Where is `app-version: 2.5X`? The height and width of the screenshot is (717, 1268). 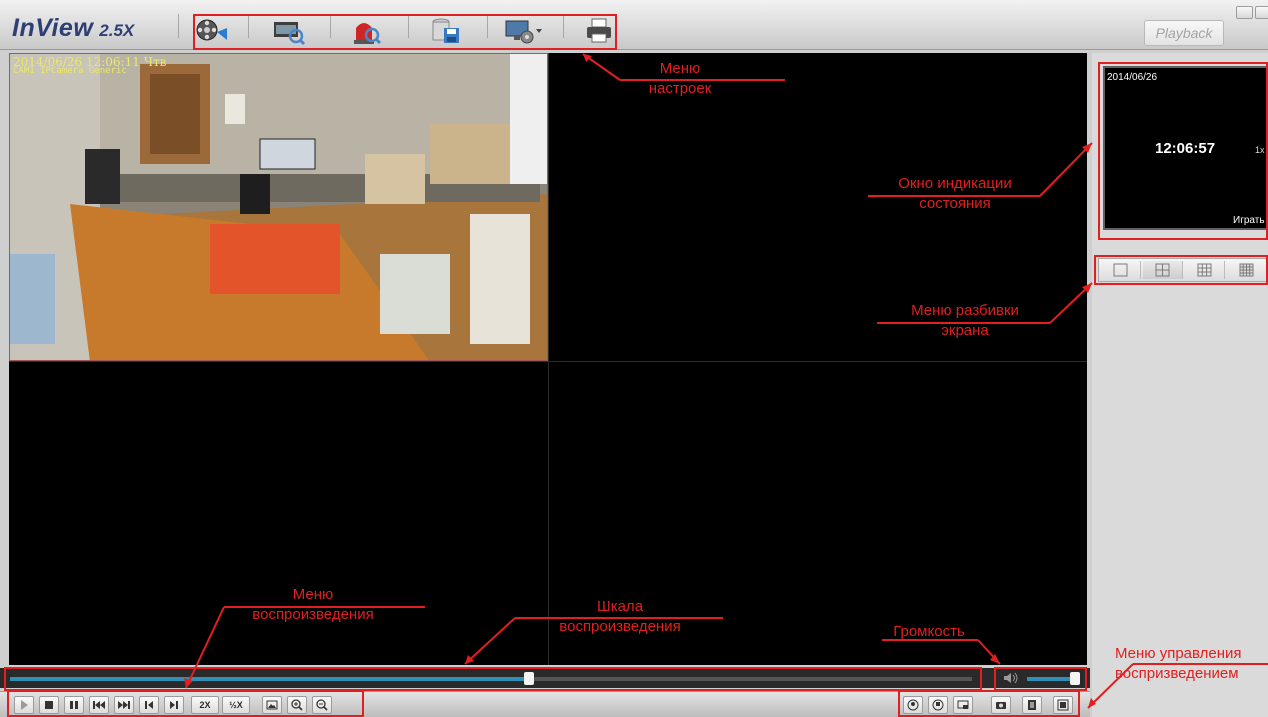
app-version: 2.5X is located at coordinates (117, 30).